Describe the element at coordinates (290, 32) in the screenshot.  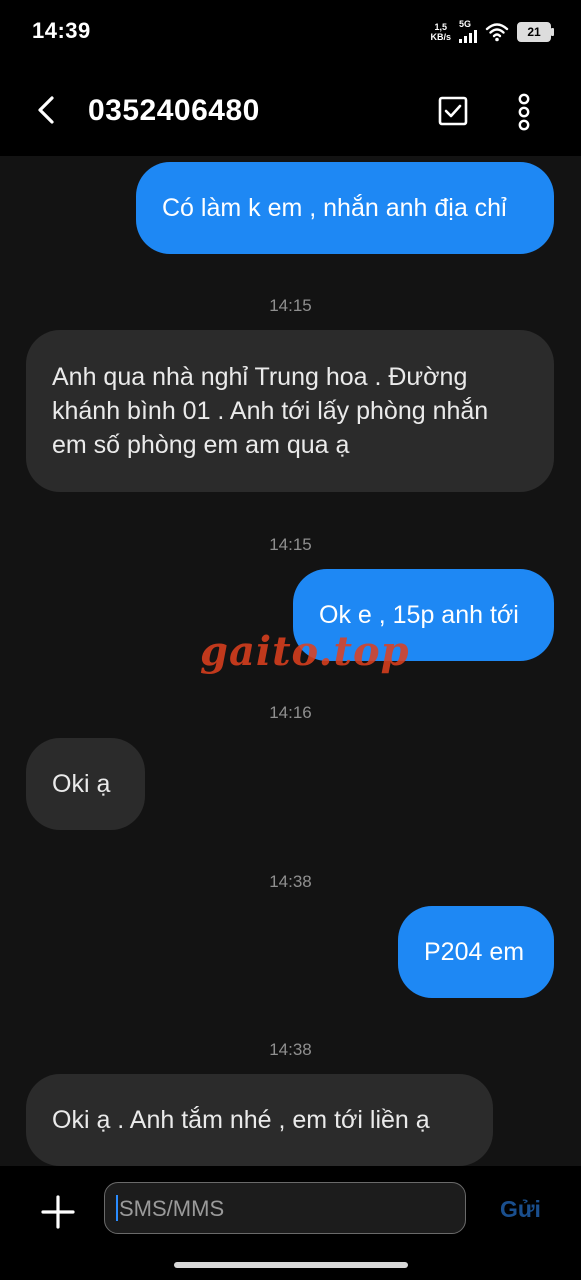
I see `status-bar: 14:39 1,5 KB/s 5G 21` at that location.